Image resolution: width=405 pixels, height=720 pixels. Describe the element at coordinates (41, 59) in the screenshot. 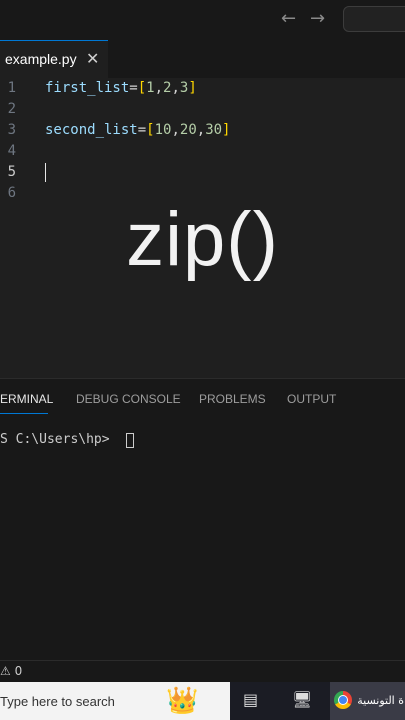

I see `tab-label: example.py` at that location.